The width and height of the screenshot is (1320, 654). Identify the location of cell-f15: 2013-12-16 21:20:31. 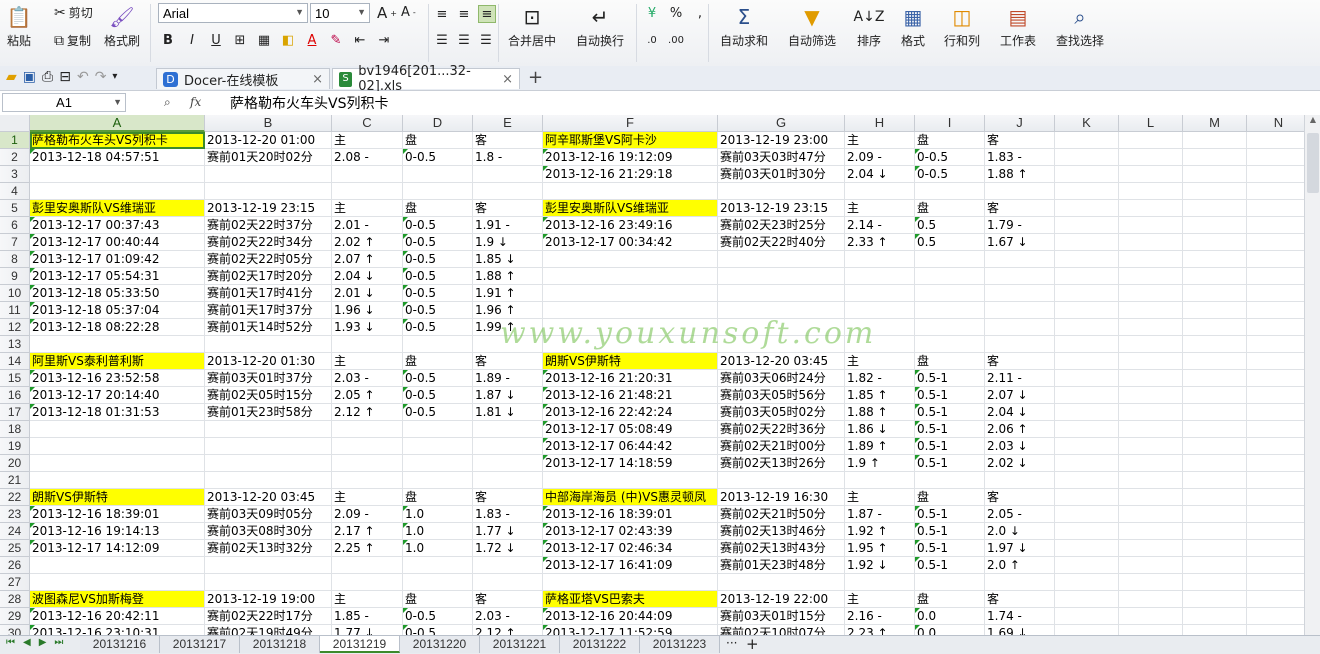
(630, 378).